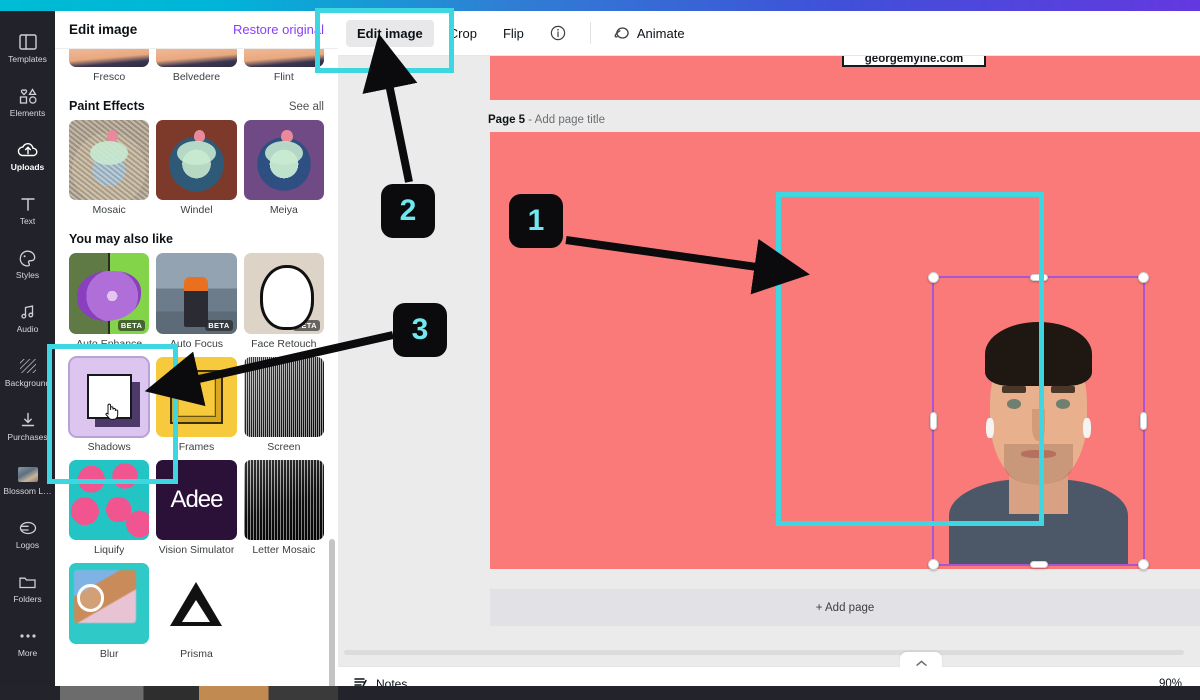 The image size is (1200, 700). I want to click on section-title: You may also like, so click(121, 239).